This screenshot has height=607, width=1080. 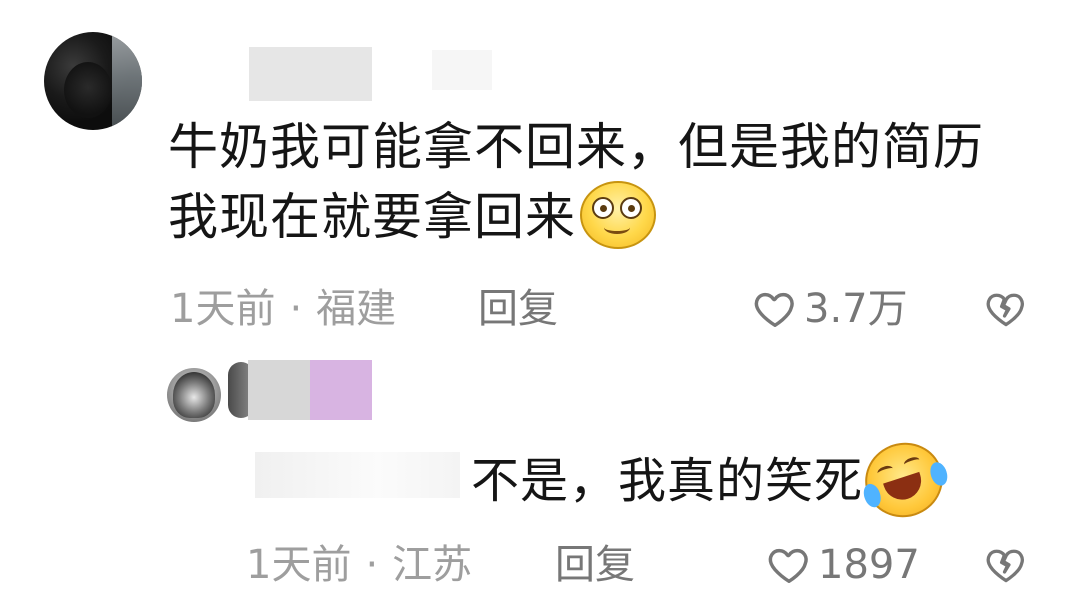 I want to click on replier-avatar, so click(x=194, y=395).